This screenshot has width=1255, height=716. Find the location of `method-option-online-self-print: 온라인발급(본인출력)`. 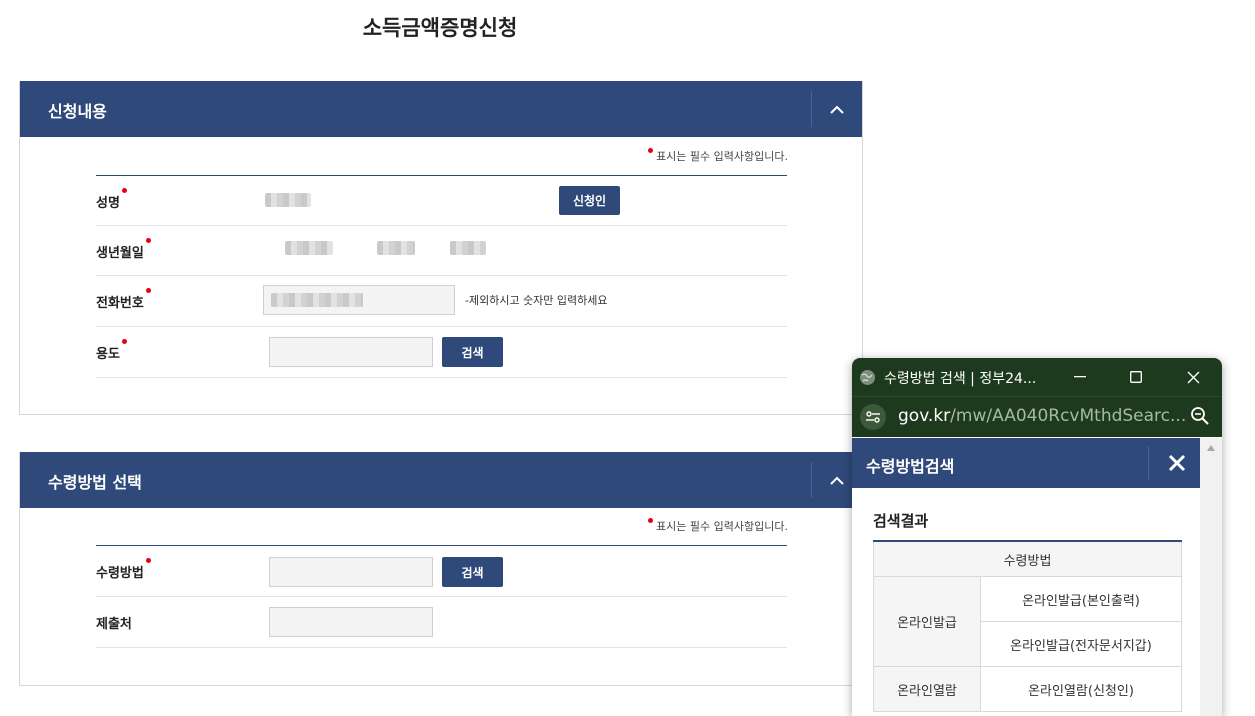

method-option-online-self-print: 온라인발급(본인출력) is located at coordinates (1081, 599).